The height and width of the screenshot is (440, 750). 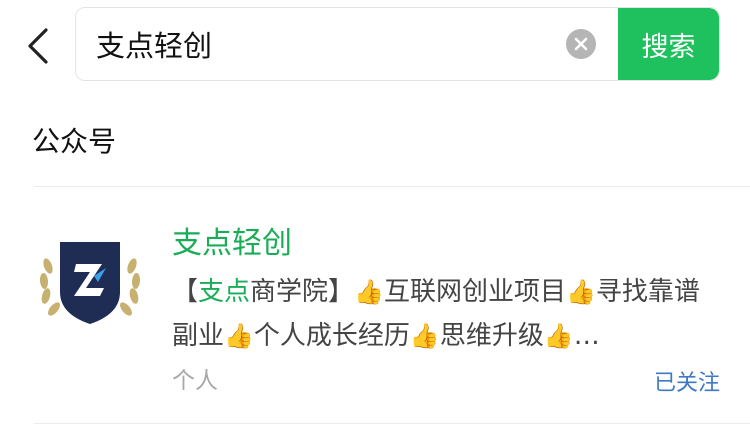 I want to click on search-bar: 搜索, so click(x=397, y=44).